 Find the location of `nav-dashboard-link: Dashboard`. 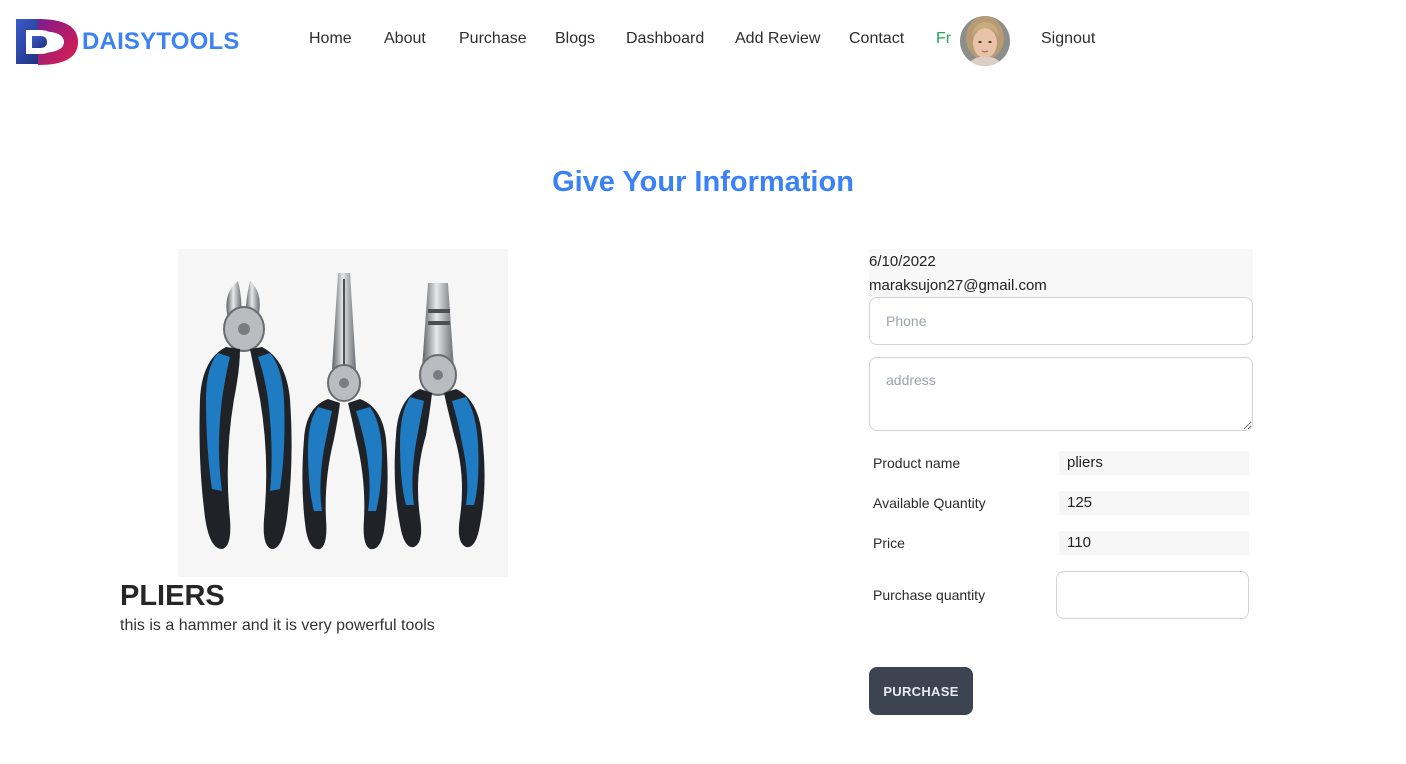

nav-dashboard-link: Dashboard is located at coordinates (665, 39).